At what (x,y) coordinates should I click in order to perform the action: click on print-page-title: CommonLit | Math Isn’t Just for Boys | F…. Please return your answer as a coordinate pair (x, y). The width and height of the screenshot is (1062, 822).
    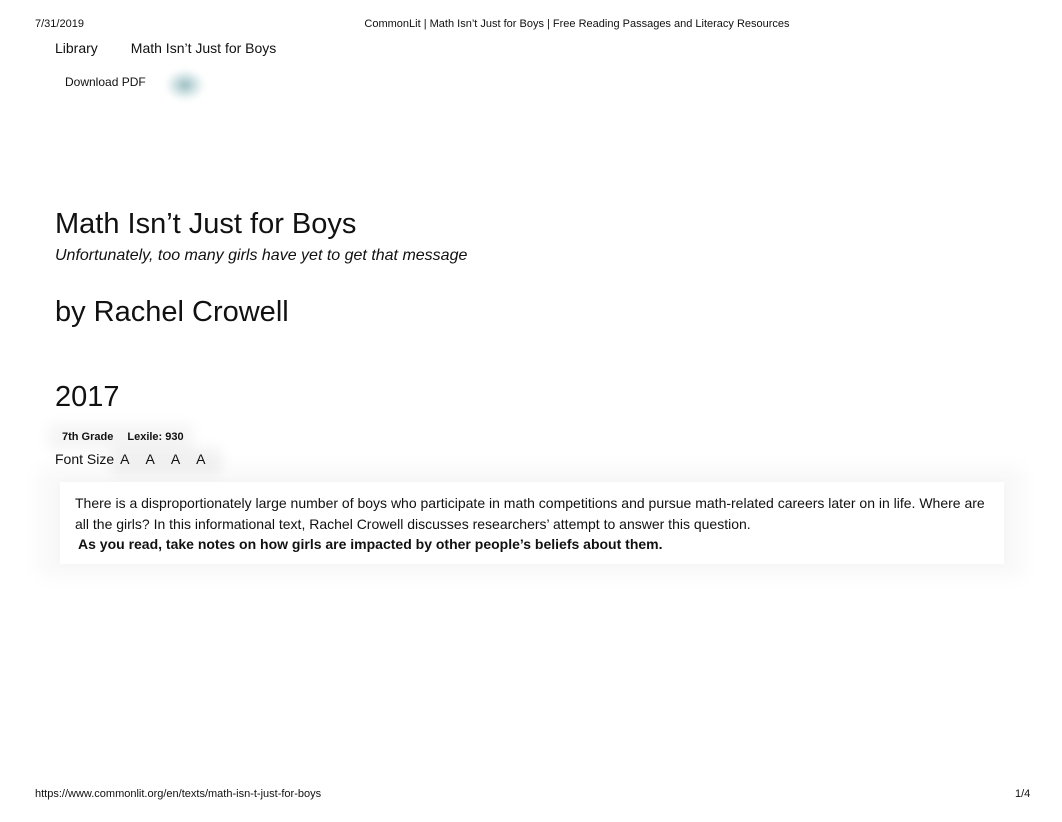
    Looking at the image, I should click on (577, 24).